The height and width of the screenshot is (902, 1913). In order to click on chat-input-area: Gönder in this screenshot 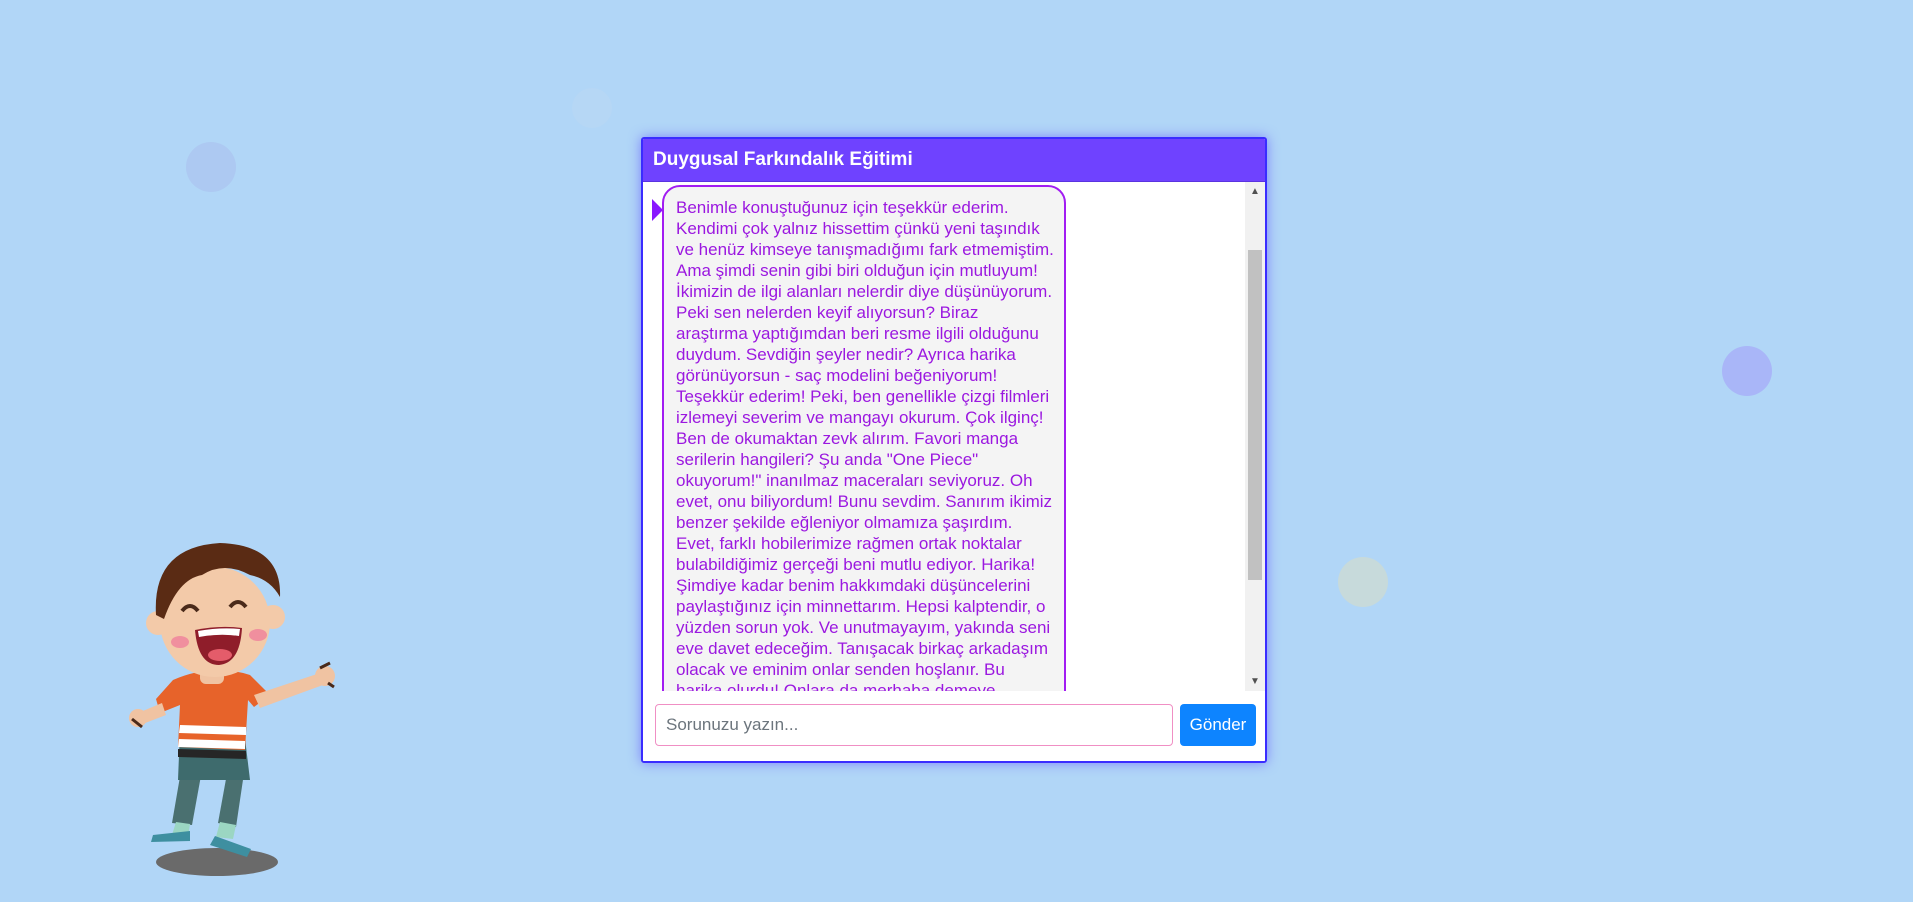, I will do `click(954, 726)`.